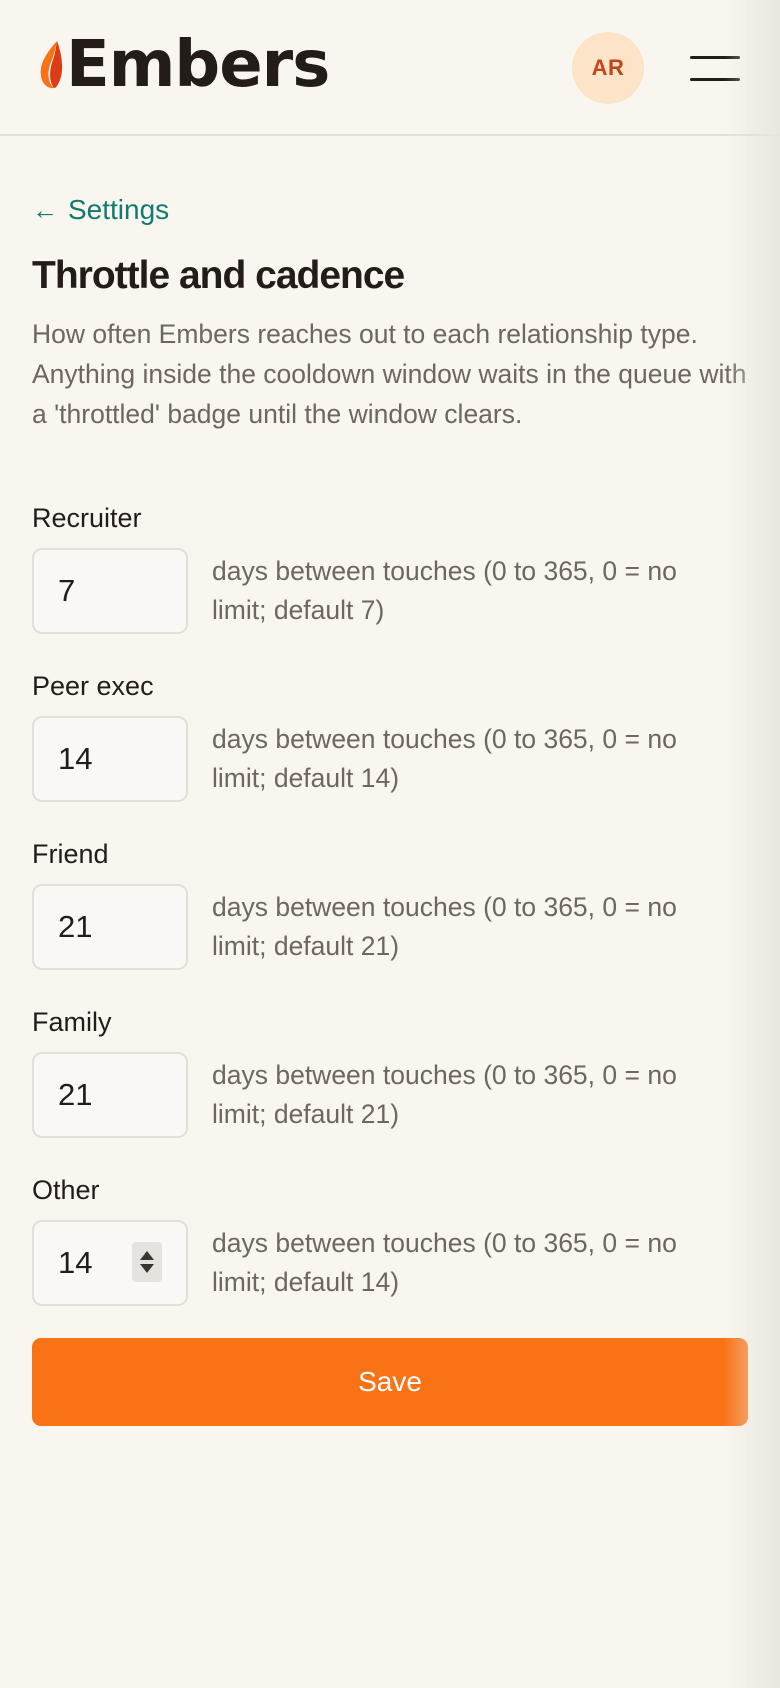 This screenshot has width=780, height=1688. What do you see at coordinates (147, 1262) in the screenshot?
I see `number-stepper` at bounding box center [147, 1262].